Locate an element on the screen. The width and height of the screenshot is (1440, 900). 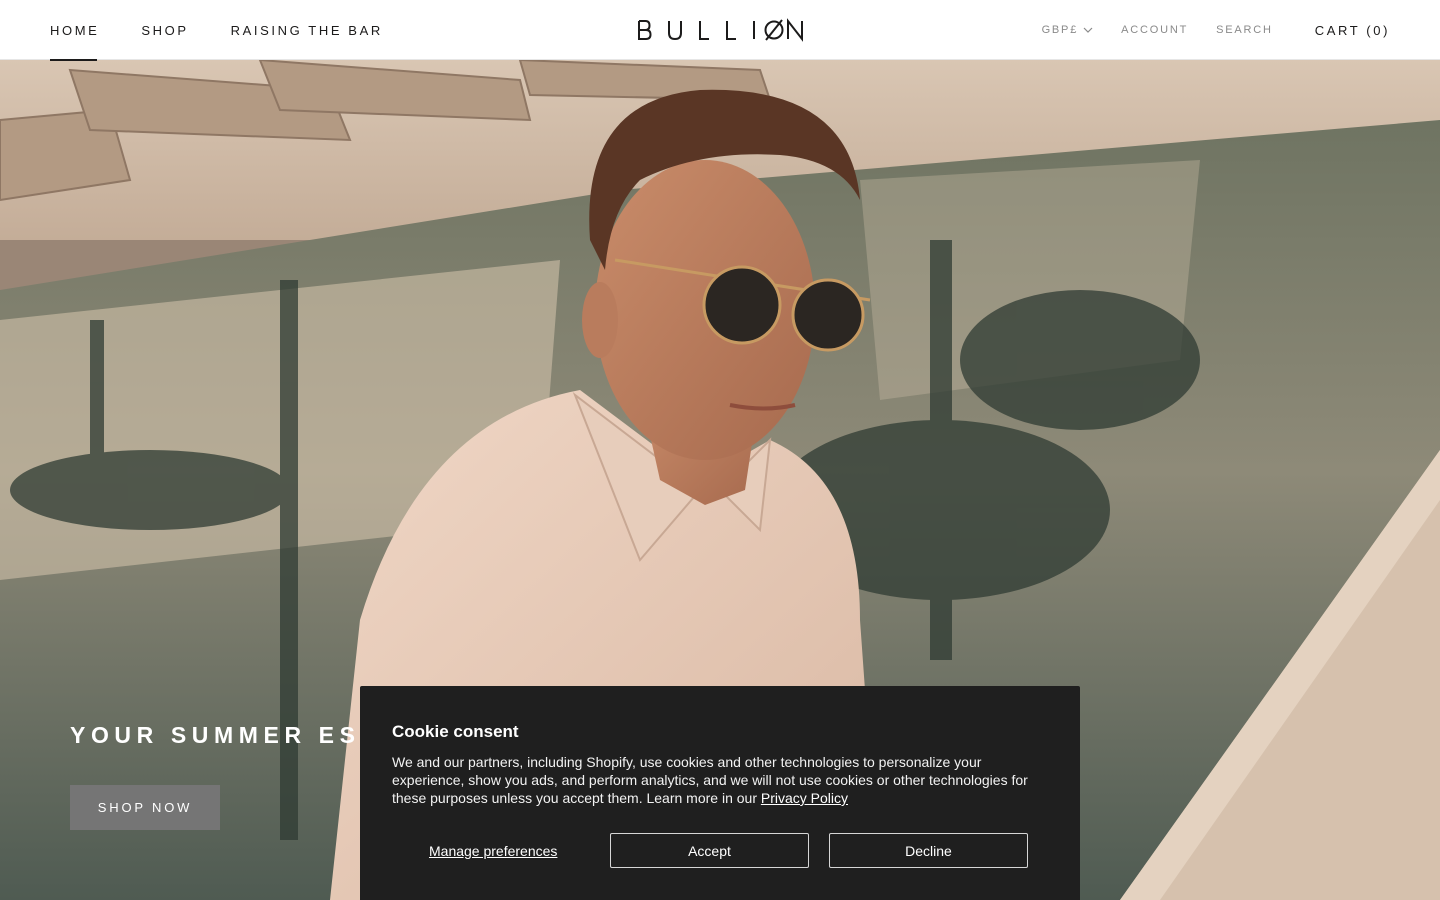
bullion-logo-mark is located at coordinates (720, 30).